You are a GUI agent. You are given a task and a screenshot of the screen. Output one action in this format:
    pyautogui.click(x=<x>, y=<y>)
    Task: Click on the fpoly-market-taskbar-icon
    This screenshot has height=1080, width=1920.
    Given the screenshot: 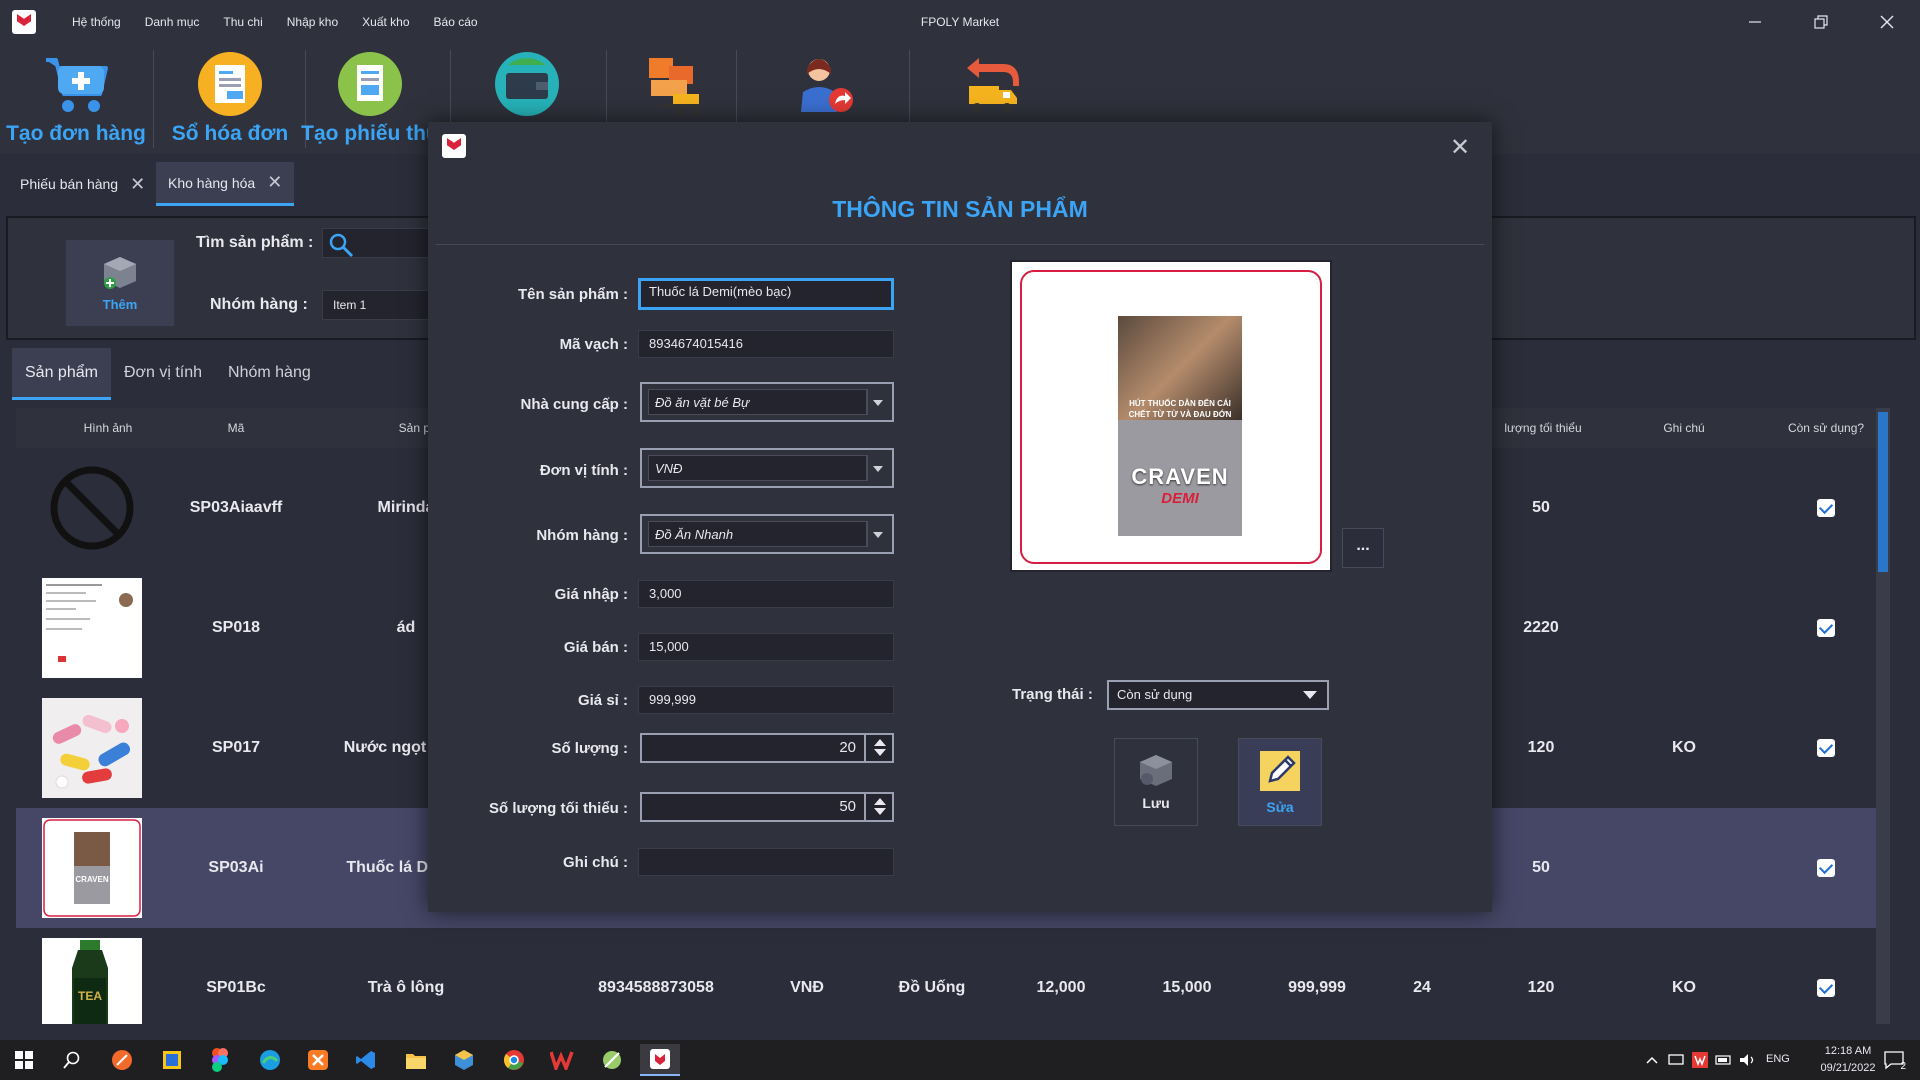 What is the action you would take?
    pyautogui.click(x=660, y=1060)
    